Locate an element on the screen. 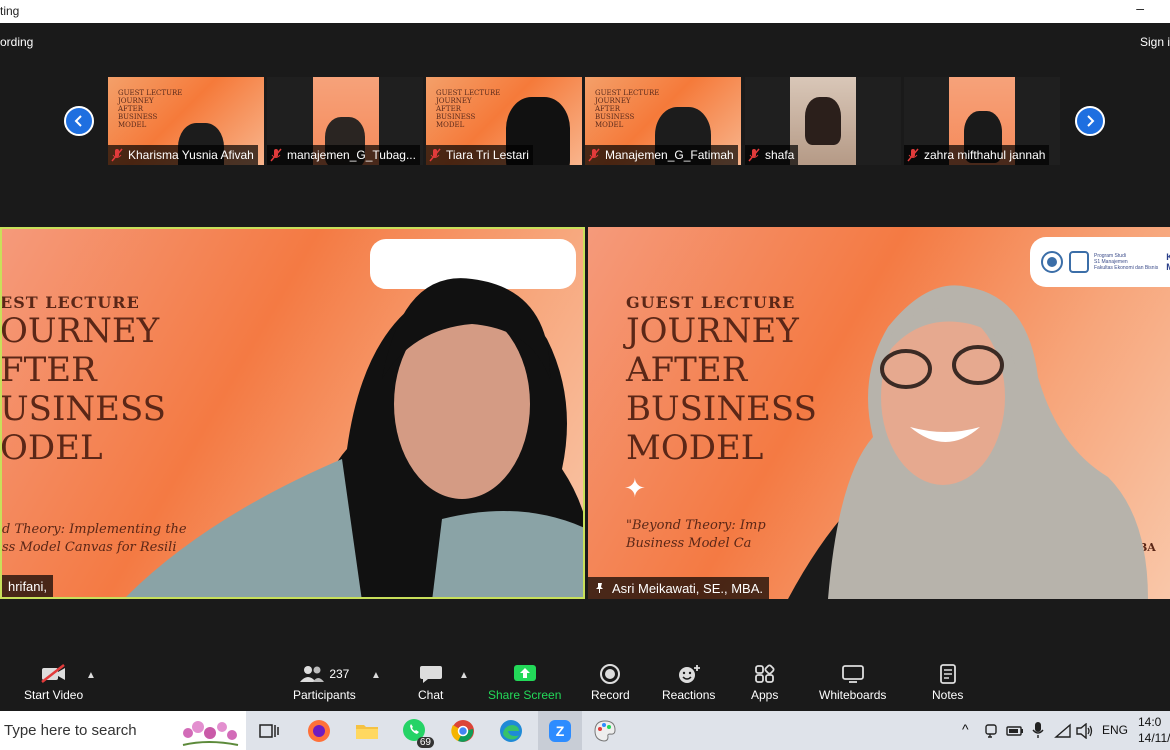  participant-count: 237 is located at coordinates (339, 674).